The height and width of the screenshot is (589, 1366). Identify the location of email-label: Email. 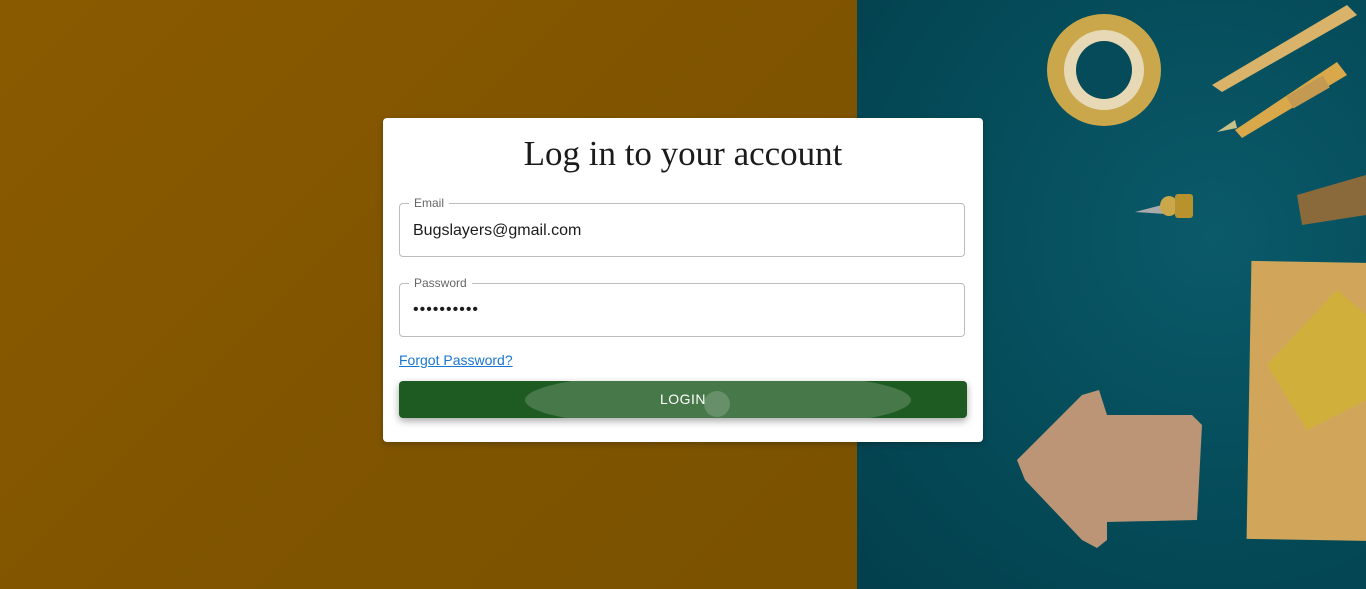
(429, 203).